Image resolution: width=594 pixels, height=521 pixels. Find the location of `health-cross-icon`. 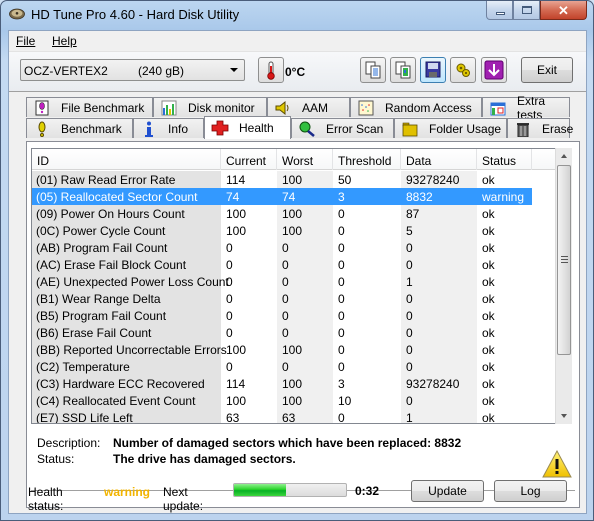

health-cross-icon is located at coordinates (220, 128).